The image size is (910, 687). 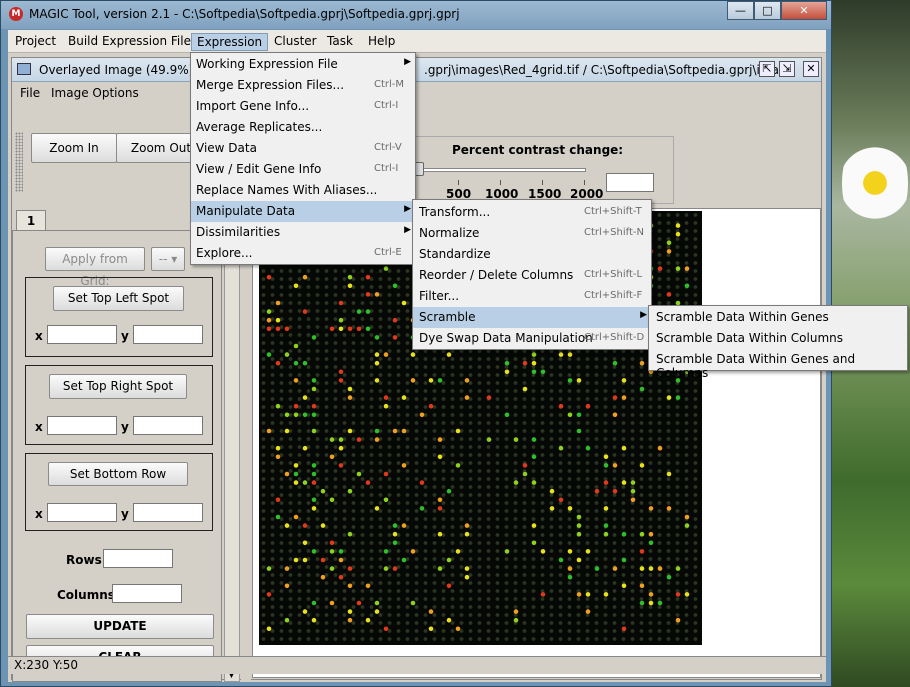 What do you see at coordinates (19, 162) in the screenshot?
I see `toolbar-grip` at bounding box center [19, 162].